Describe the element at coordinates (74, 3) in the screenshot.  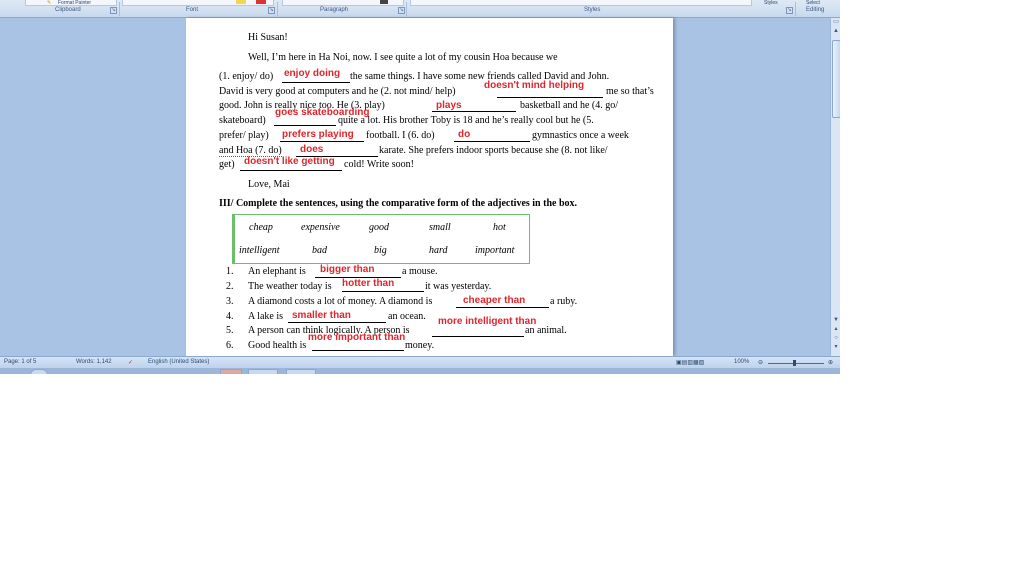
I see `format-painter-button: Format Painter` at that location.